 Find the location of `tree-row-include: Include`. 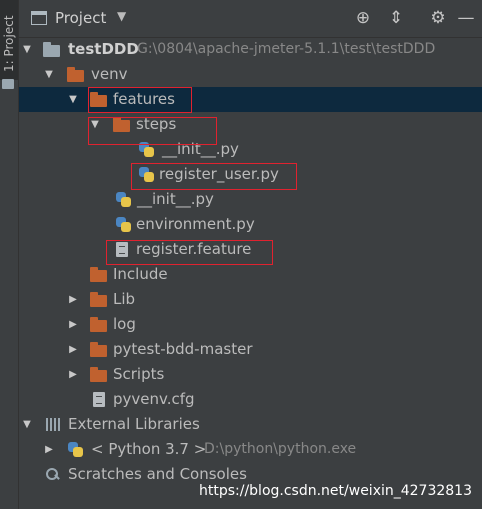

tree-row-include: Include is located at coordinates (250, 274).